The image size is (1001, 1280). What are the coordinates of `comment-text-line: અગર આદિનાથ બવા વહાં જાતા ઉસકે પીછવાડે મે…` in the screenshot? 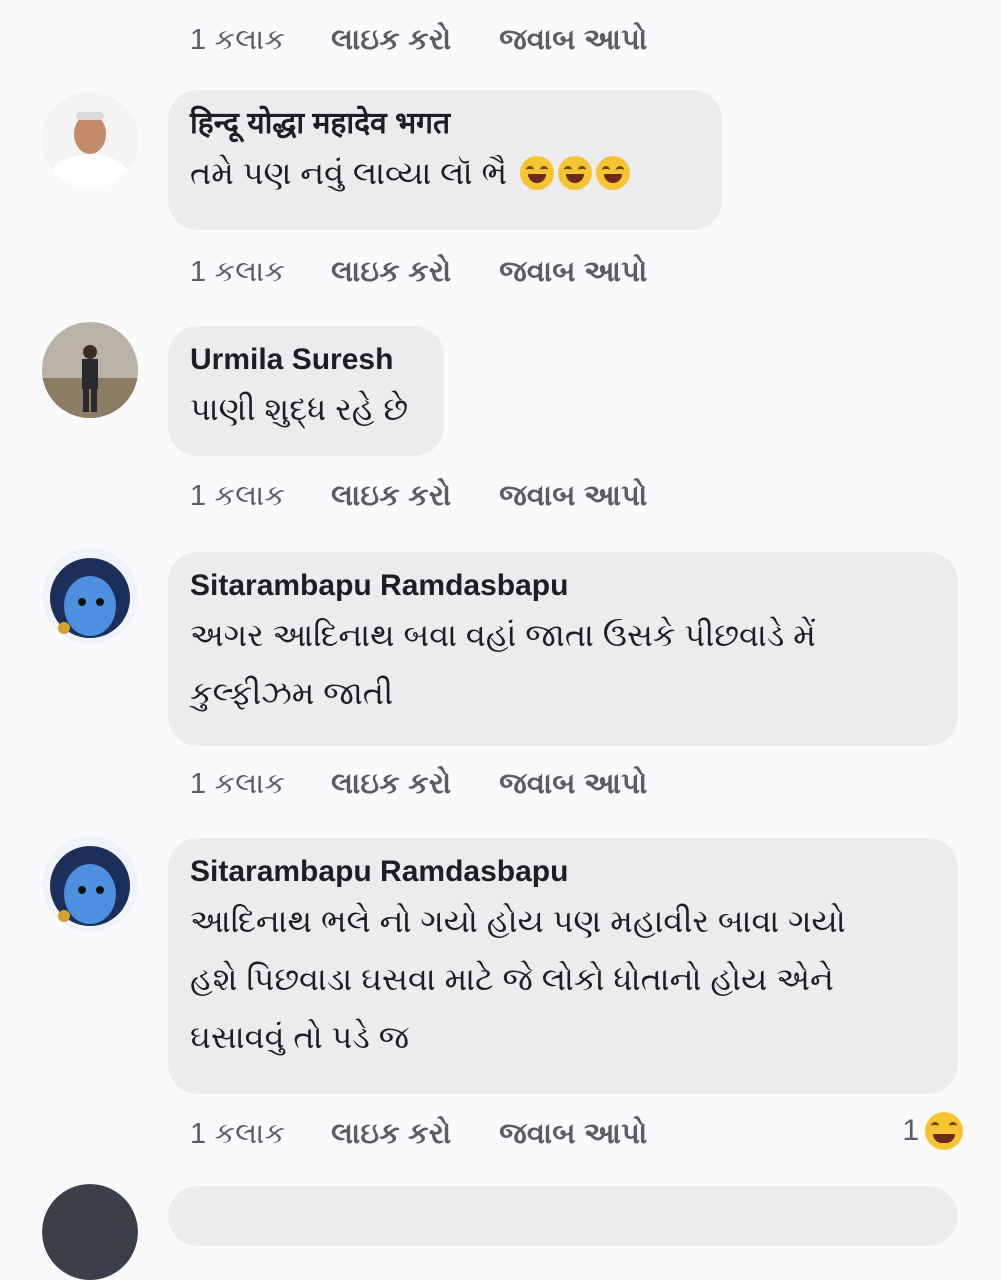 It's located at (503, 635).